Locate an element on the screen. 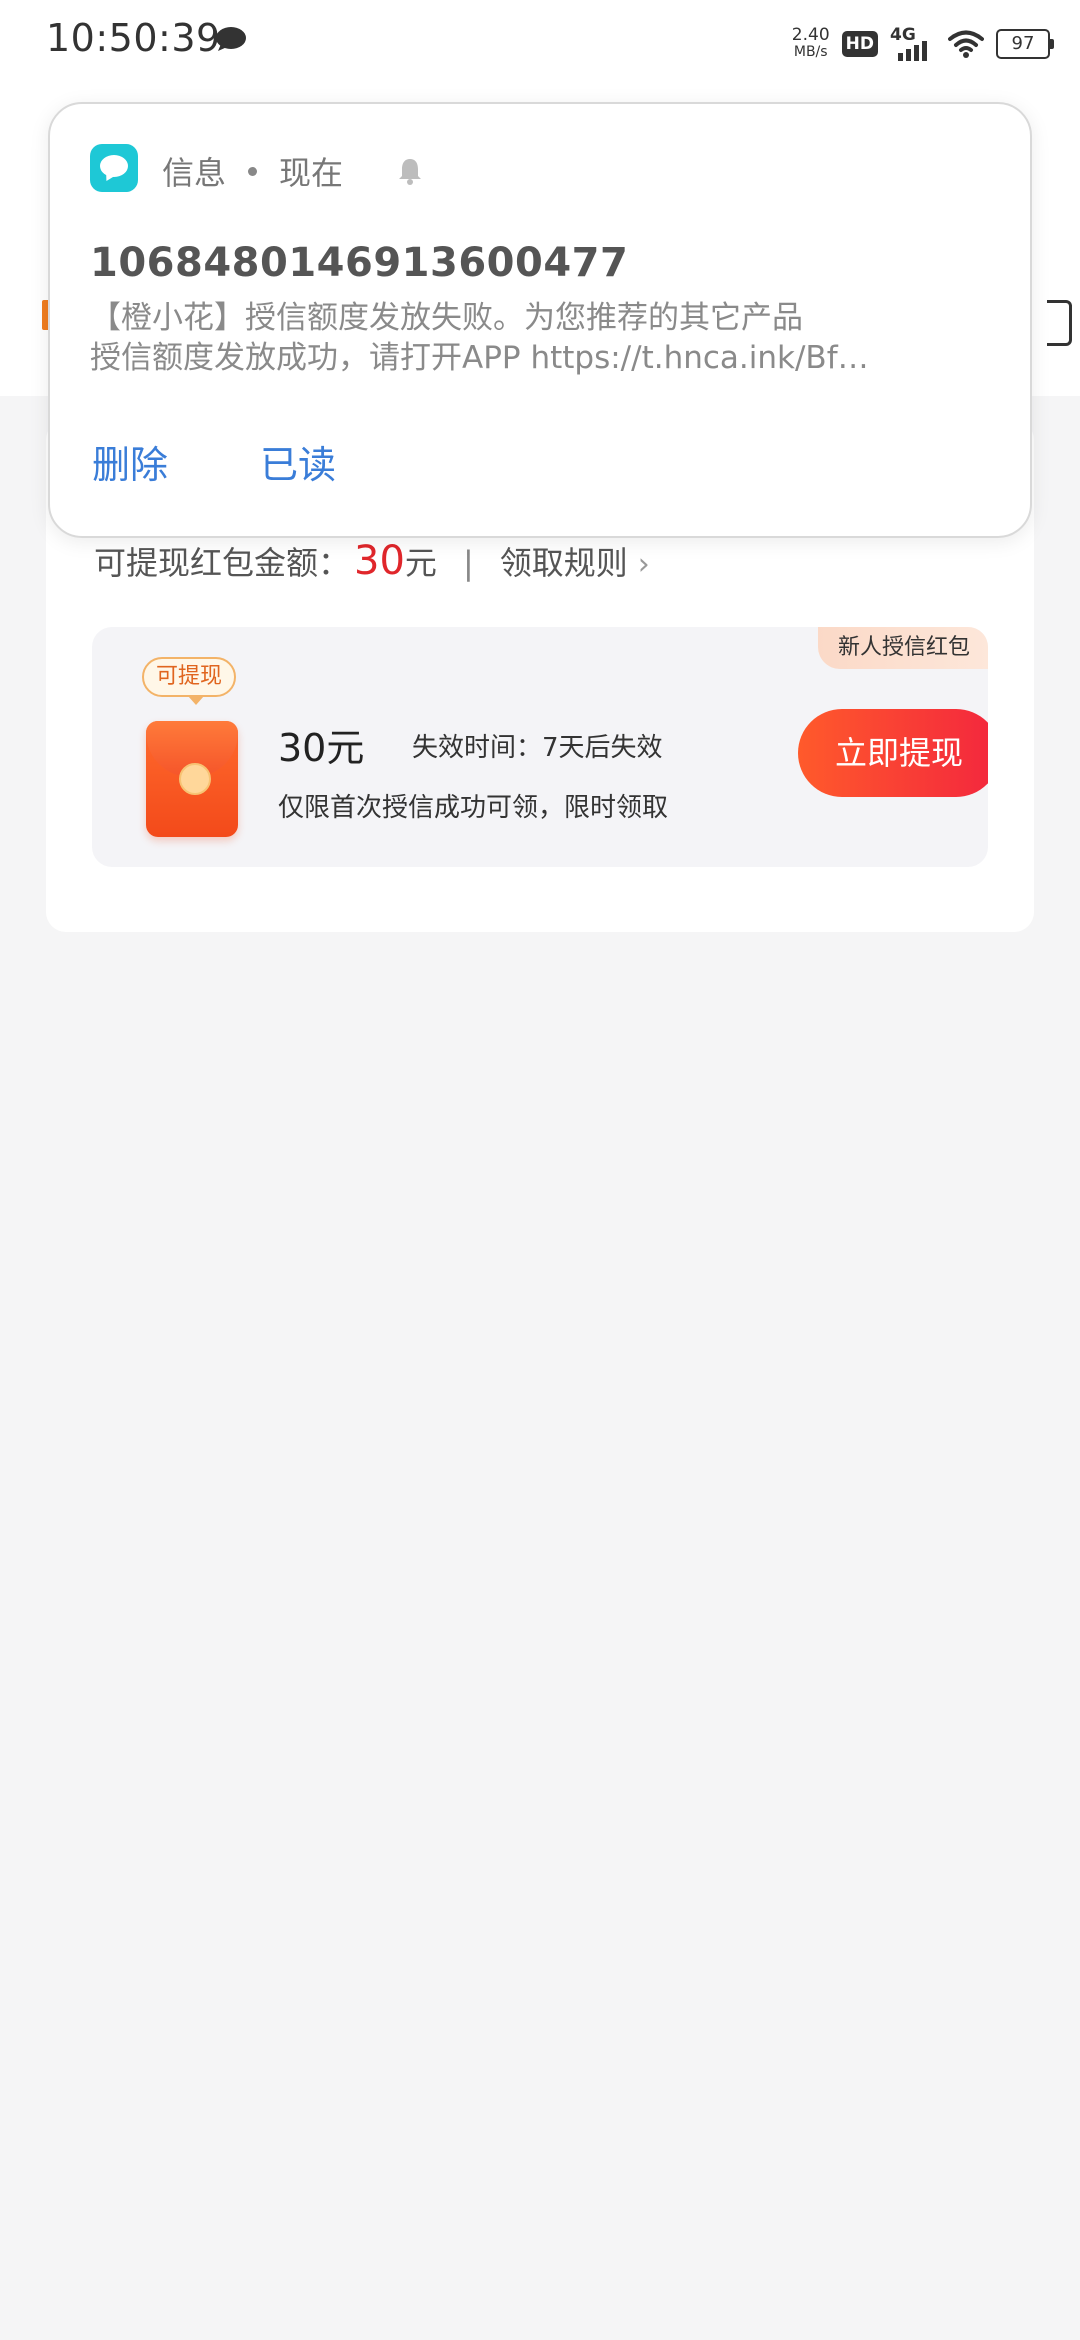 The image size is (1080, 2340). bell-icon is located at coordinates (410, 172).